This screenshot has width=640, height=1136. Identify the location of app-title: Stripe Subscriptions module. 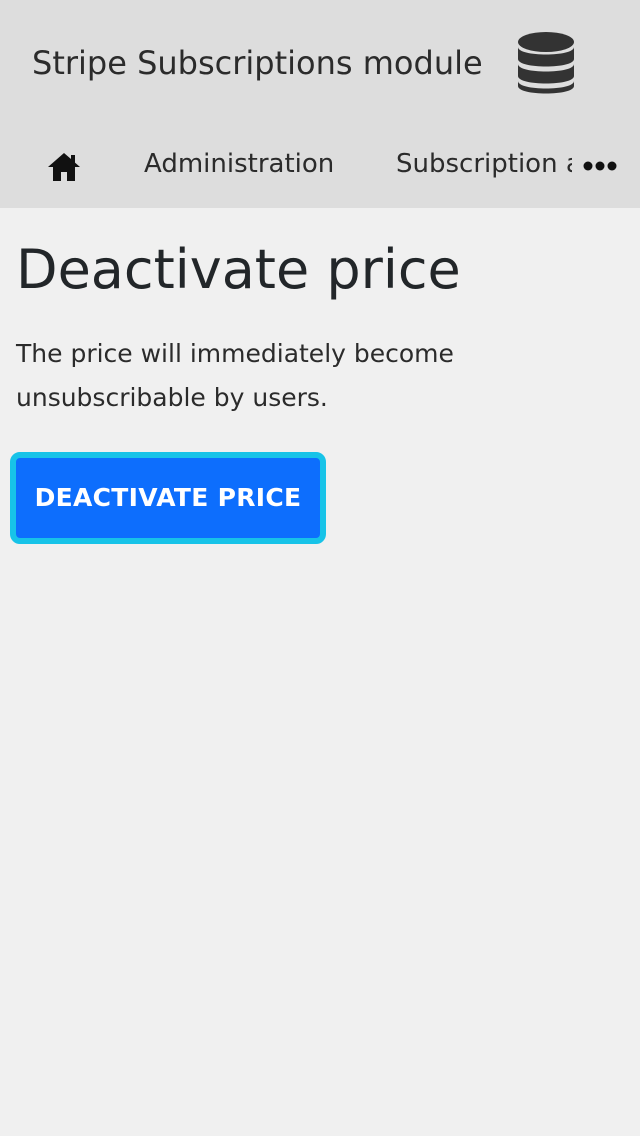
(257, 63).